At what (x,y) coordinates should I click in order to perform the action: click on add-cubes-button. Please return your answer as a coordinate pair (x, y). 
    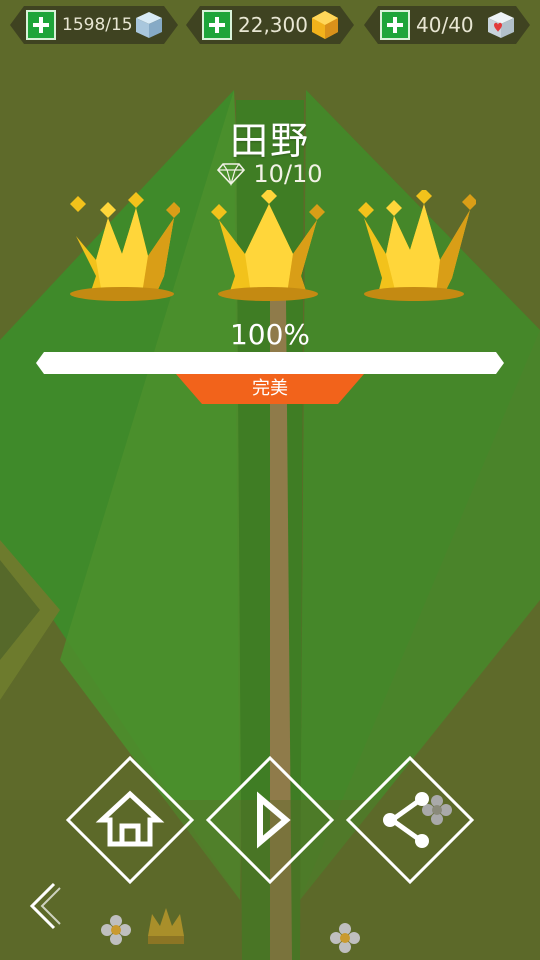
    Looking at the image, I should click on (41, 25).